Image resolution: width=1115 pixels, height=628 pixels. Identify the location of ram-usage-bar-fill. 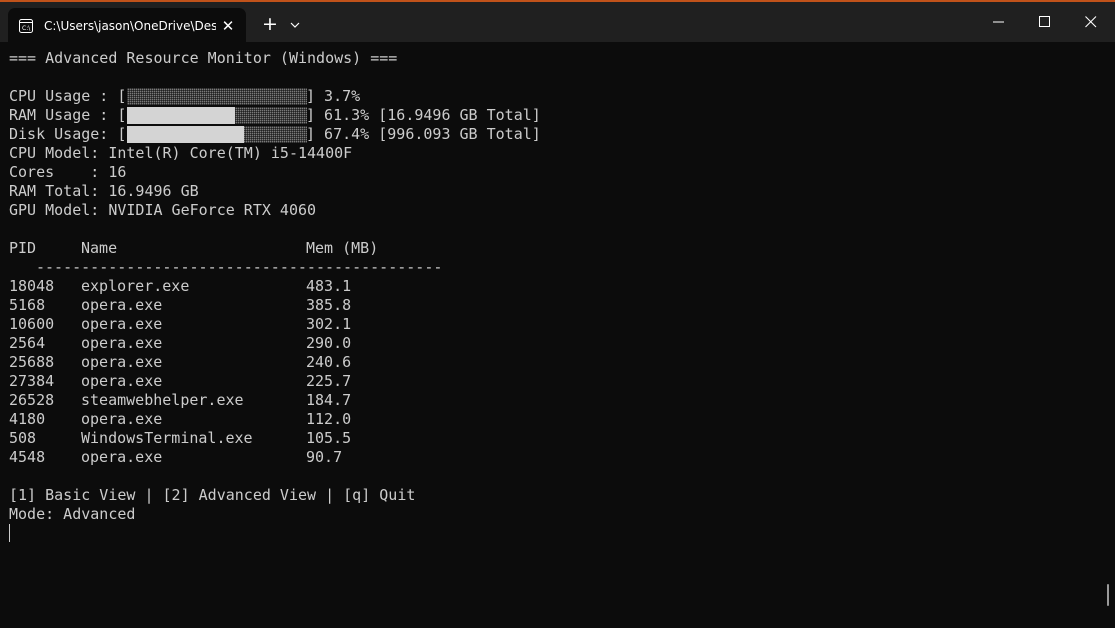
(181, 115).